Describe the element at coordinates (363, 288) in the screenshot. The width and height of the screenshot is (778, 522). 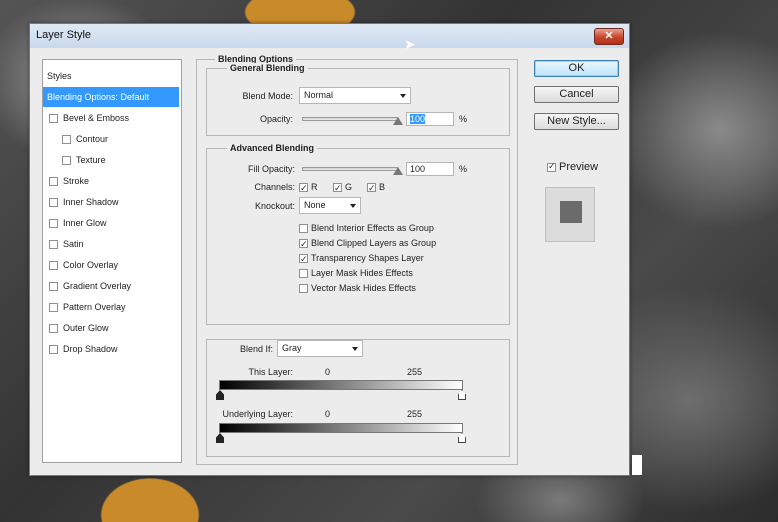
I see `option-label: Vector Mask Hides Effects` at that location.